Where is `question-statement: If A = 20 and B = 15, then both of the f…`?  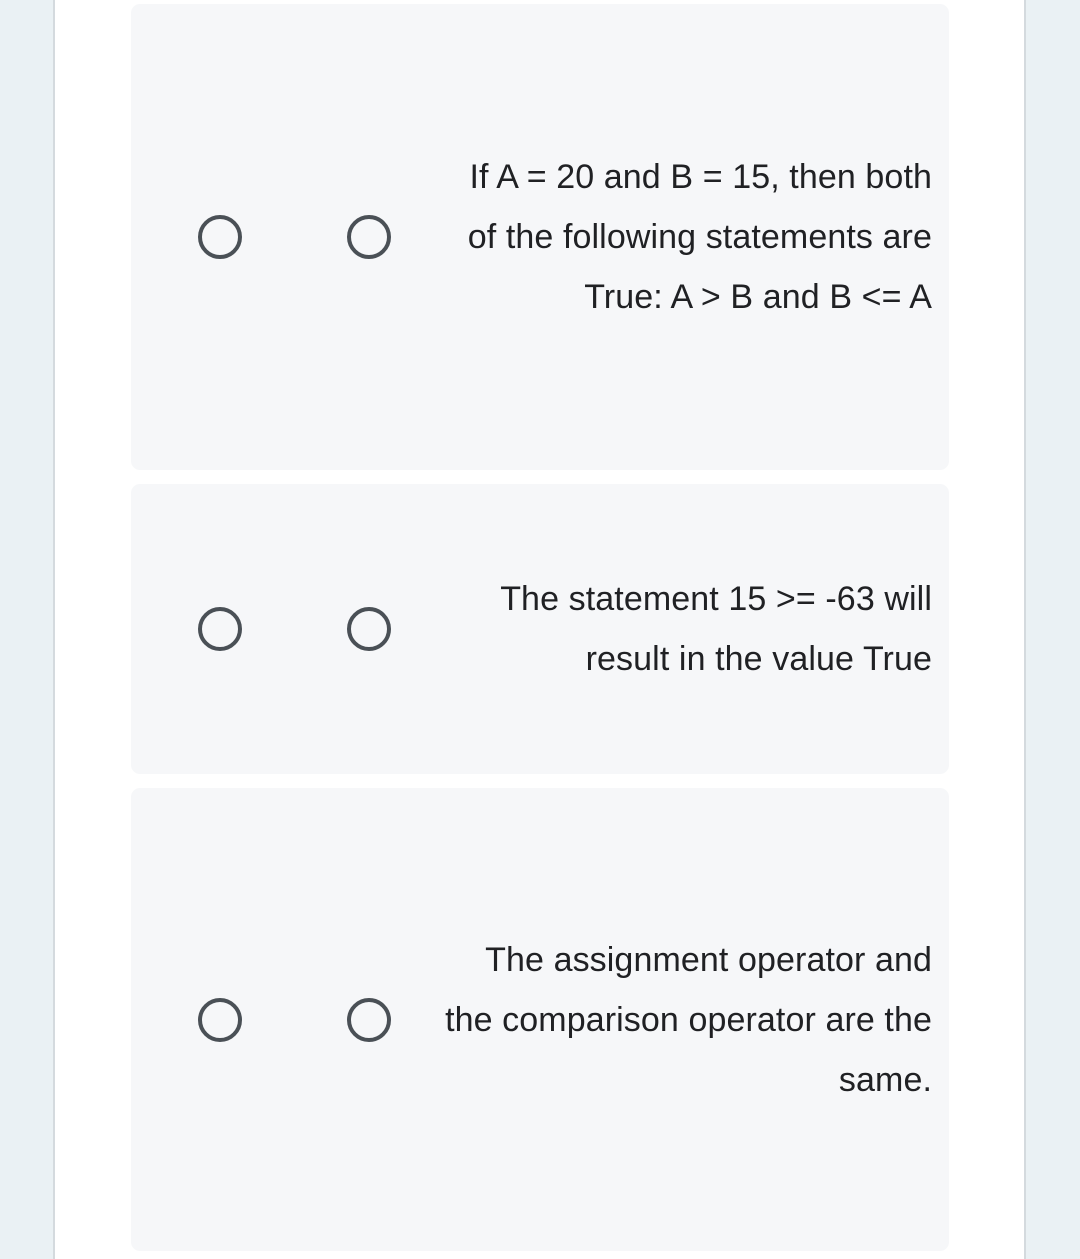 question-statement: If A = 20 and B = 15, then both of the f… is located at coordinates (689, 237).